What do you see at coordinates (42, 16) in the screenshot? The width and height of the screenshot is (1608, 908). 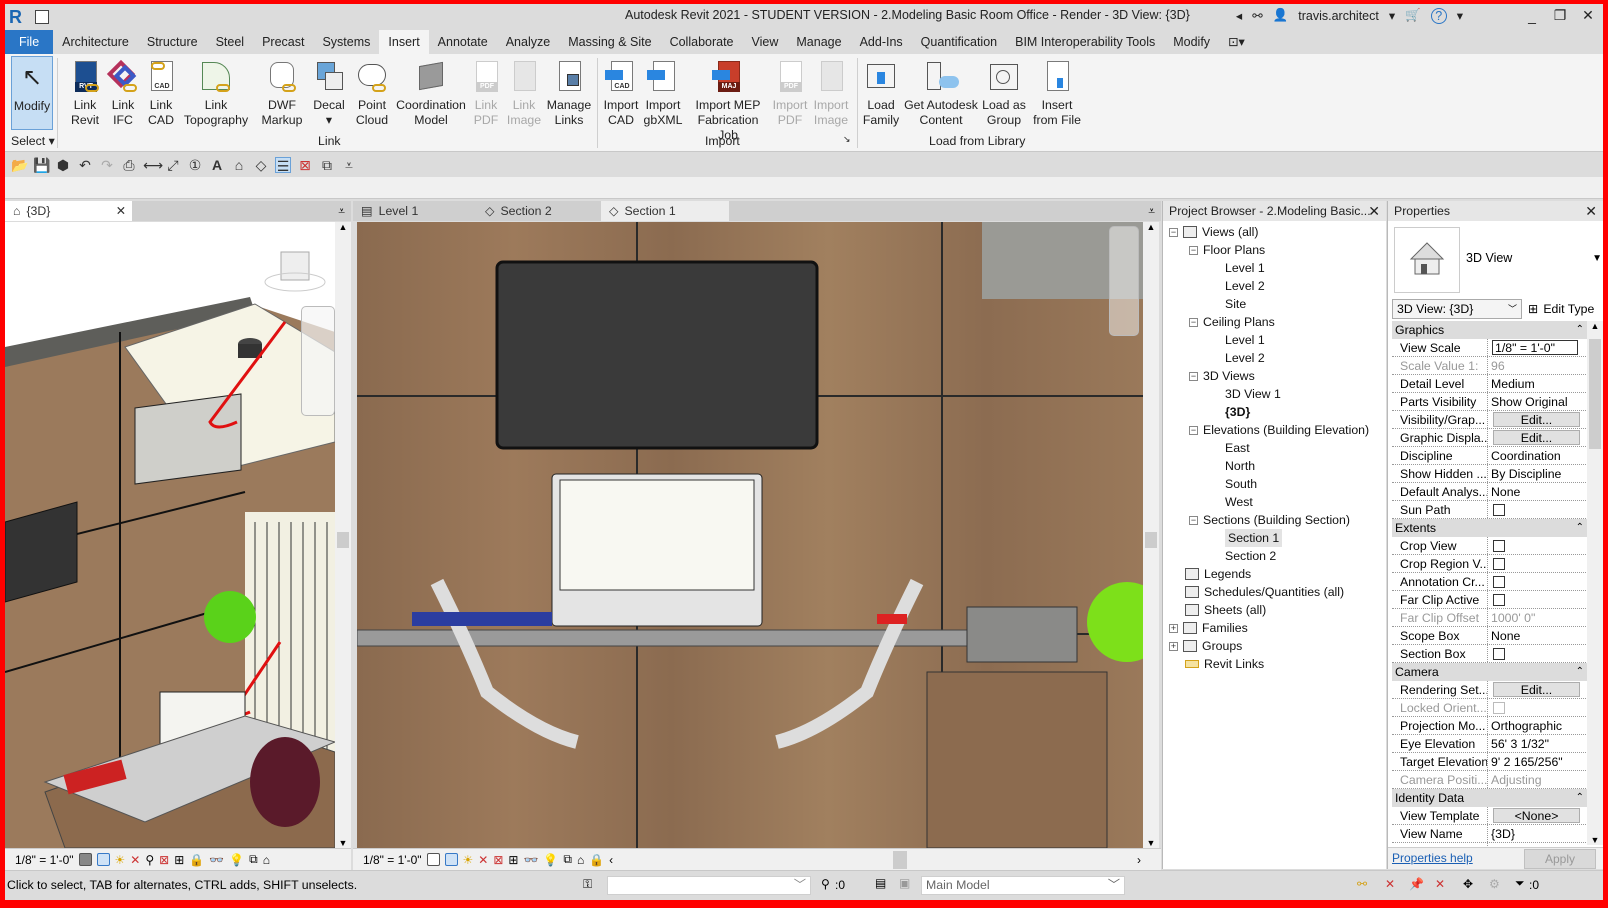 I see `quick-access-icon` at bounding box center [42, 16].